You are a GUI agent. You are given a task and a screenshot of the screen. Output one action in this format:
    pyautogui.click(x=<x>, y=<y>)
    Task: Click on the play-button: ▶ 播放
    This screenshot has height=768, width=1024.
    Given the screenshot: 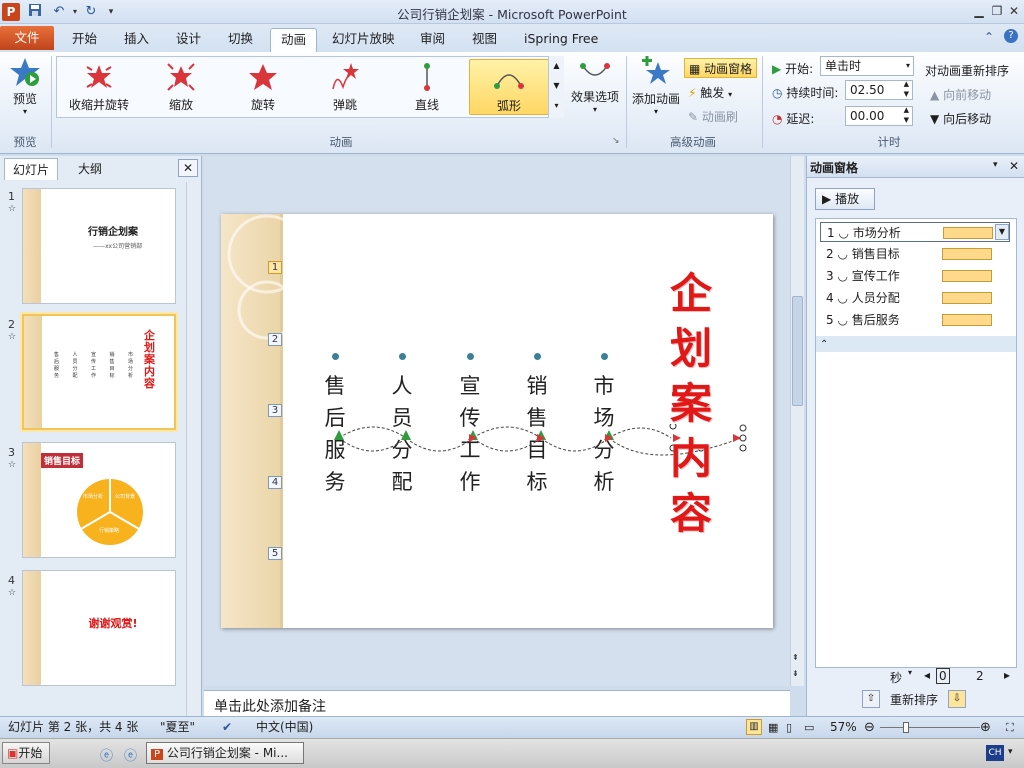 What is the action you would take?
    pyautogui.click(x=845, y=199)
    